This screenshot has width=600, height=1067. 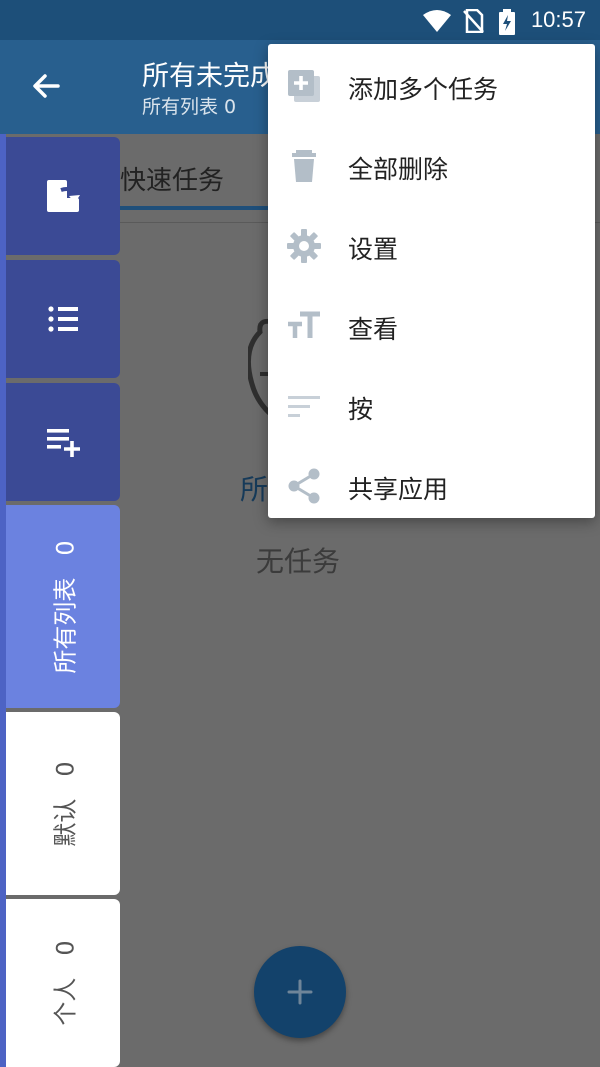 What do you see at coordinates (373, 329) in the screenshot?
I see `menu-label: 查看` at bounding box center [373, 329].